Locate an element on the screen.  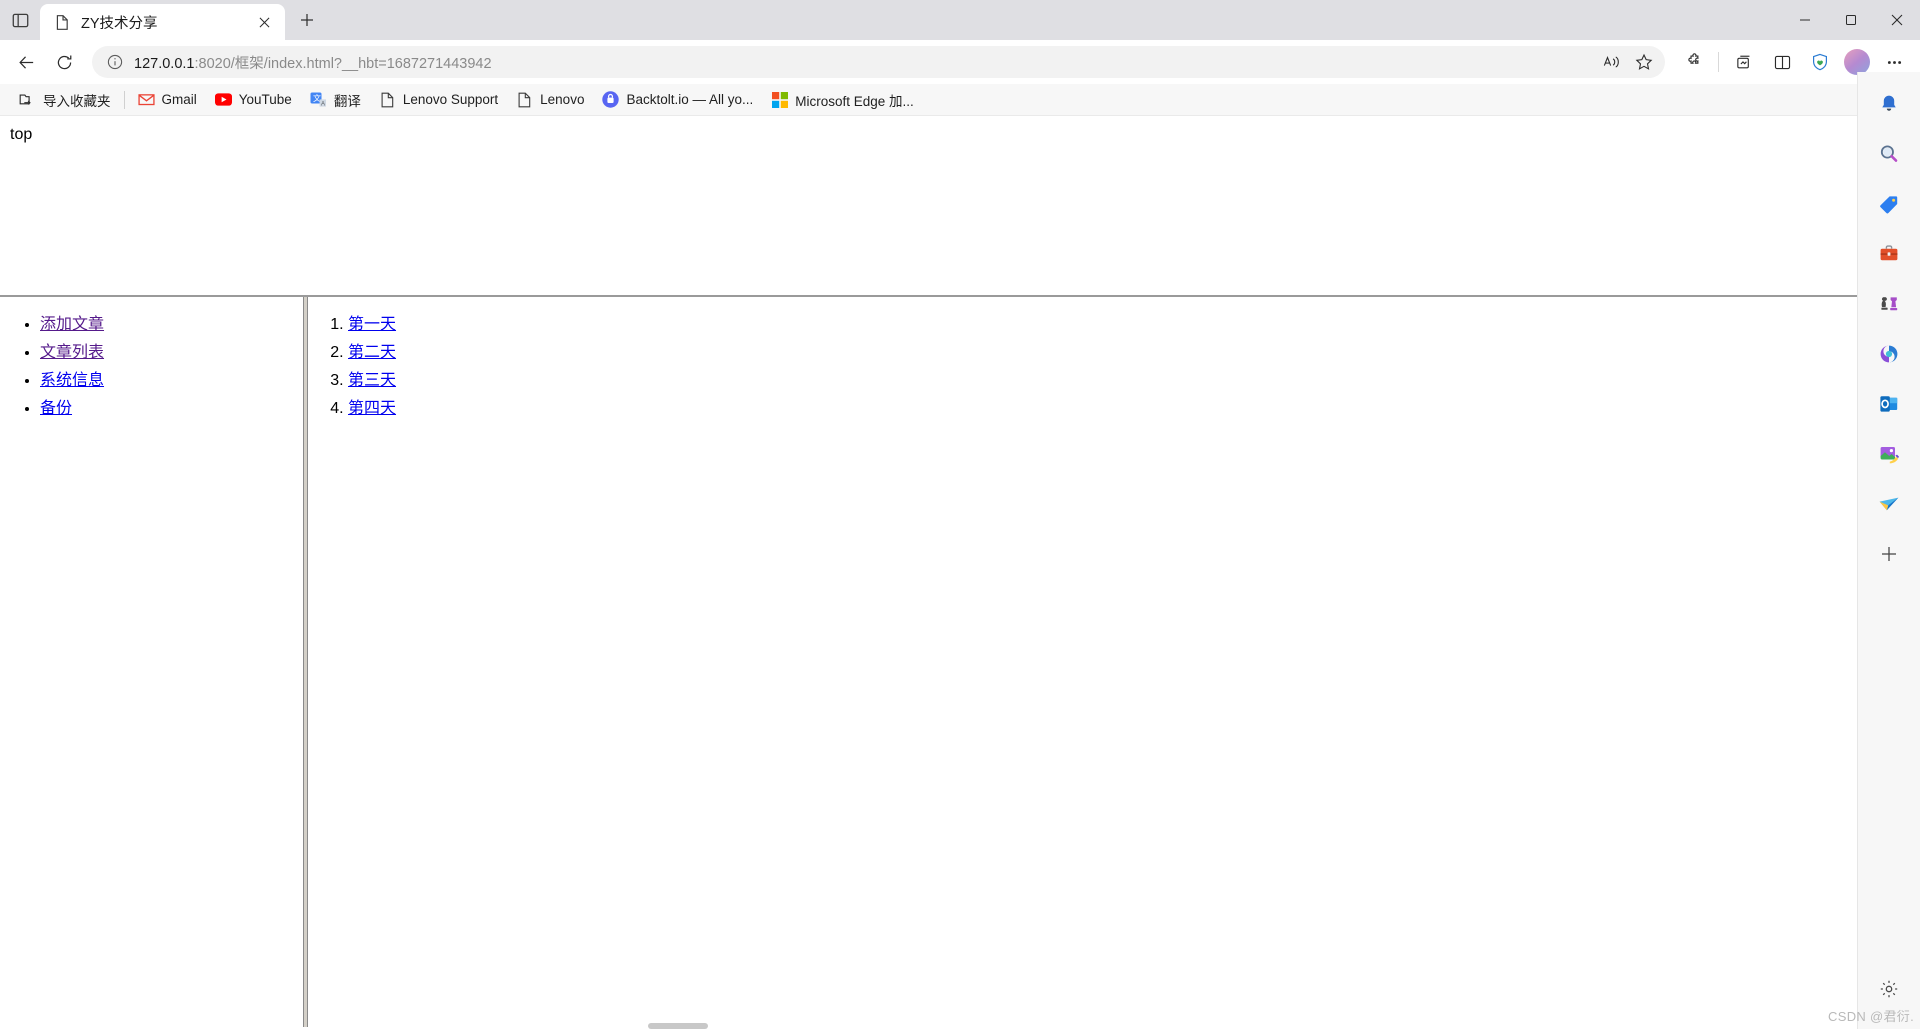
title-bar: ZY技术分享 is located at coordinates (960, 20).